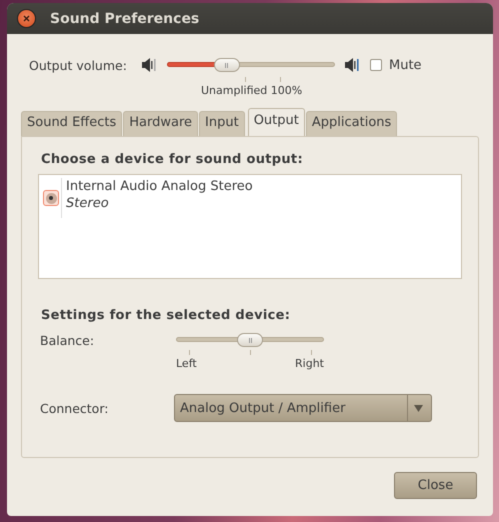 The width and height of the screenshot is (499, 522). I want to click on tab: Applications, so click(352, 123).